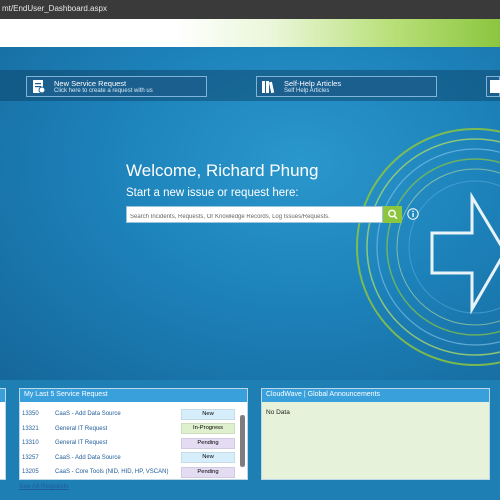 The height and width of the screenshot is (500, 500). What do you see at coordinates (313, 83) in the screenshot?
I see `tile-title: Self-Help Articles` at bounding box center [313, 83].